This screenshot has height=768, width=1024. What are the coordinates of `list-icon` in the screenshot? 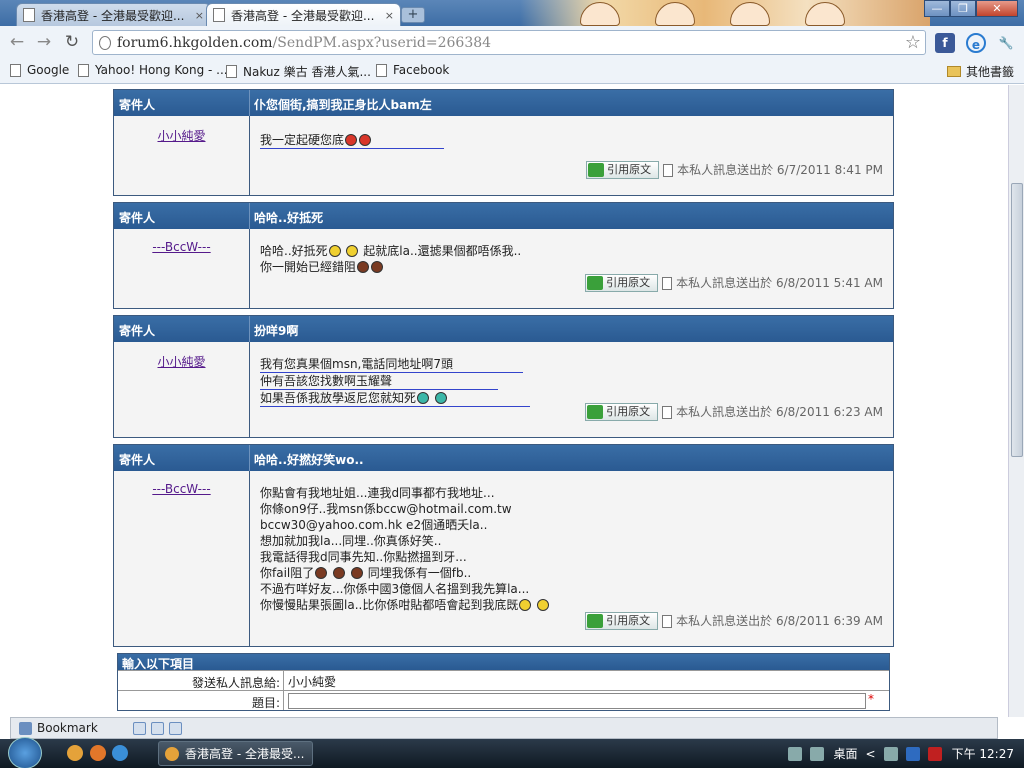 It's located at (157, 728).